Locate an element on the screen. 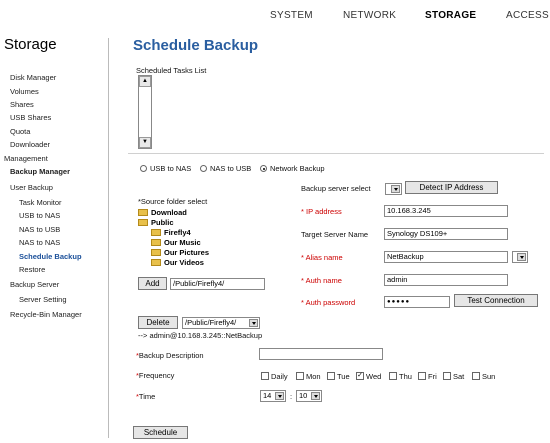  auth-password-label: * Auth password is located at coordinates (328, 302).